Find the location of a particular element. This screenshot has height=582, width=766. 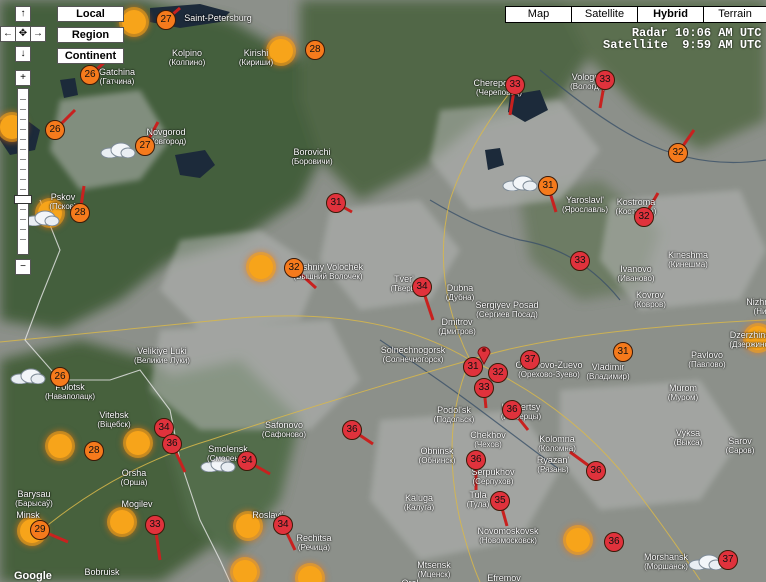

map-type-map: Map is located at coordinates (538, 14).